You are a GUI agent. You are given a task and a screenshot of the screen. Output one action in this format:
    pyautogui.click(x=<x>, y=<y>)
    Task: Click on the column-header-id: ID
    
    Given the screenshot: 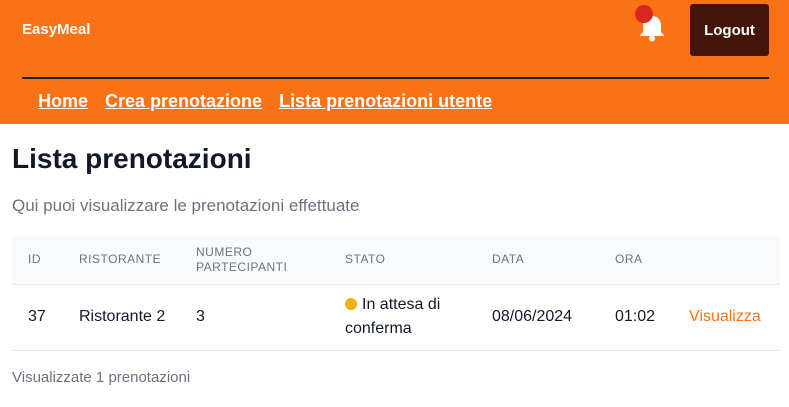 What is the action you would take?
    pyautogui.click(x=34, y=259)
    